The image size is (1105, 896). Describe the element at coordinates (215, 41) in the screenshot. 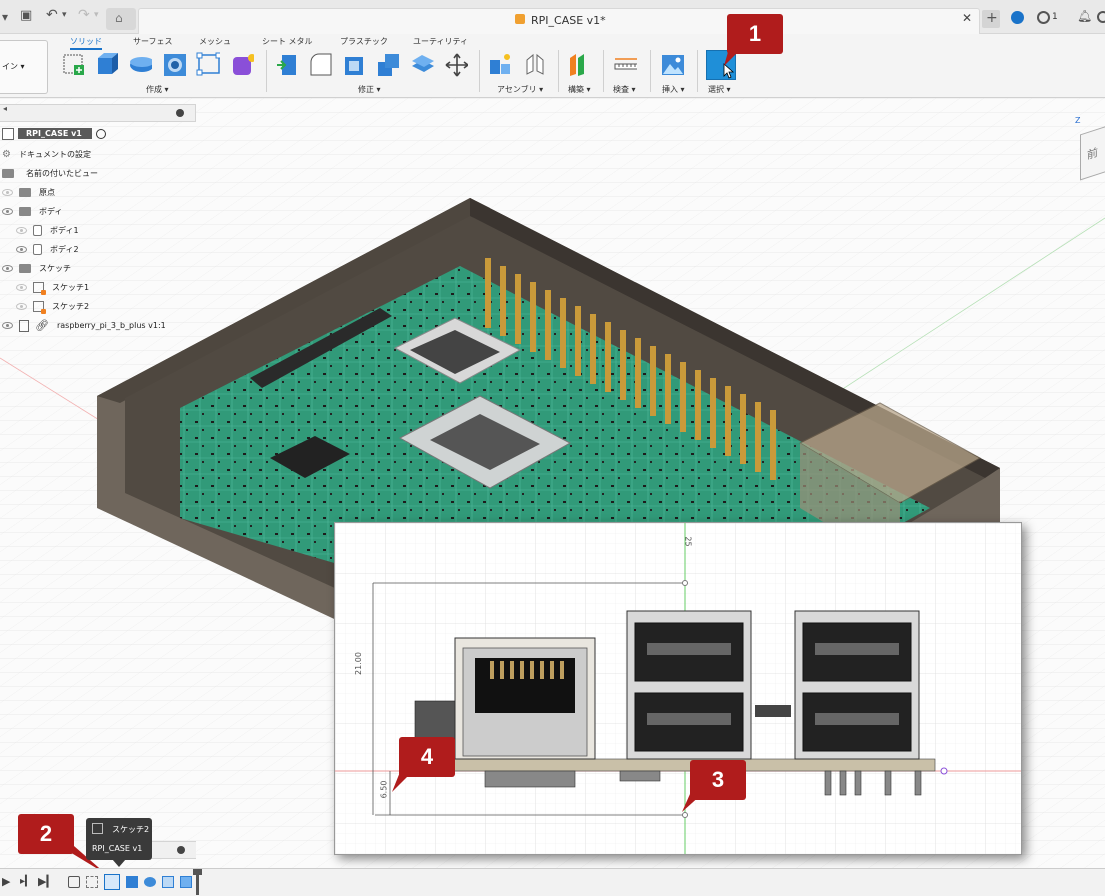

I see `tab-mesh: メッシュ` at that location.